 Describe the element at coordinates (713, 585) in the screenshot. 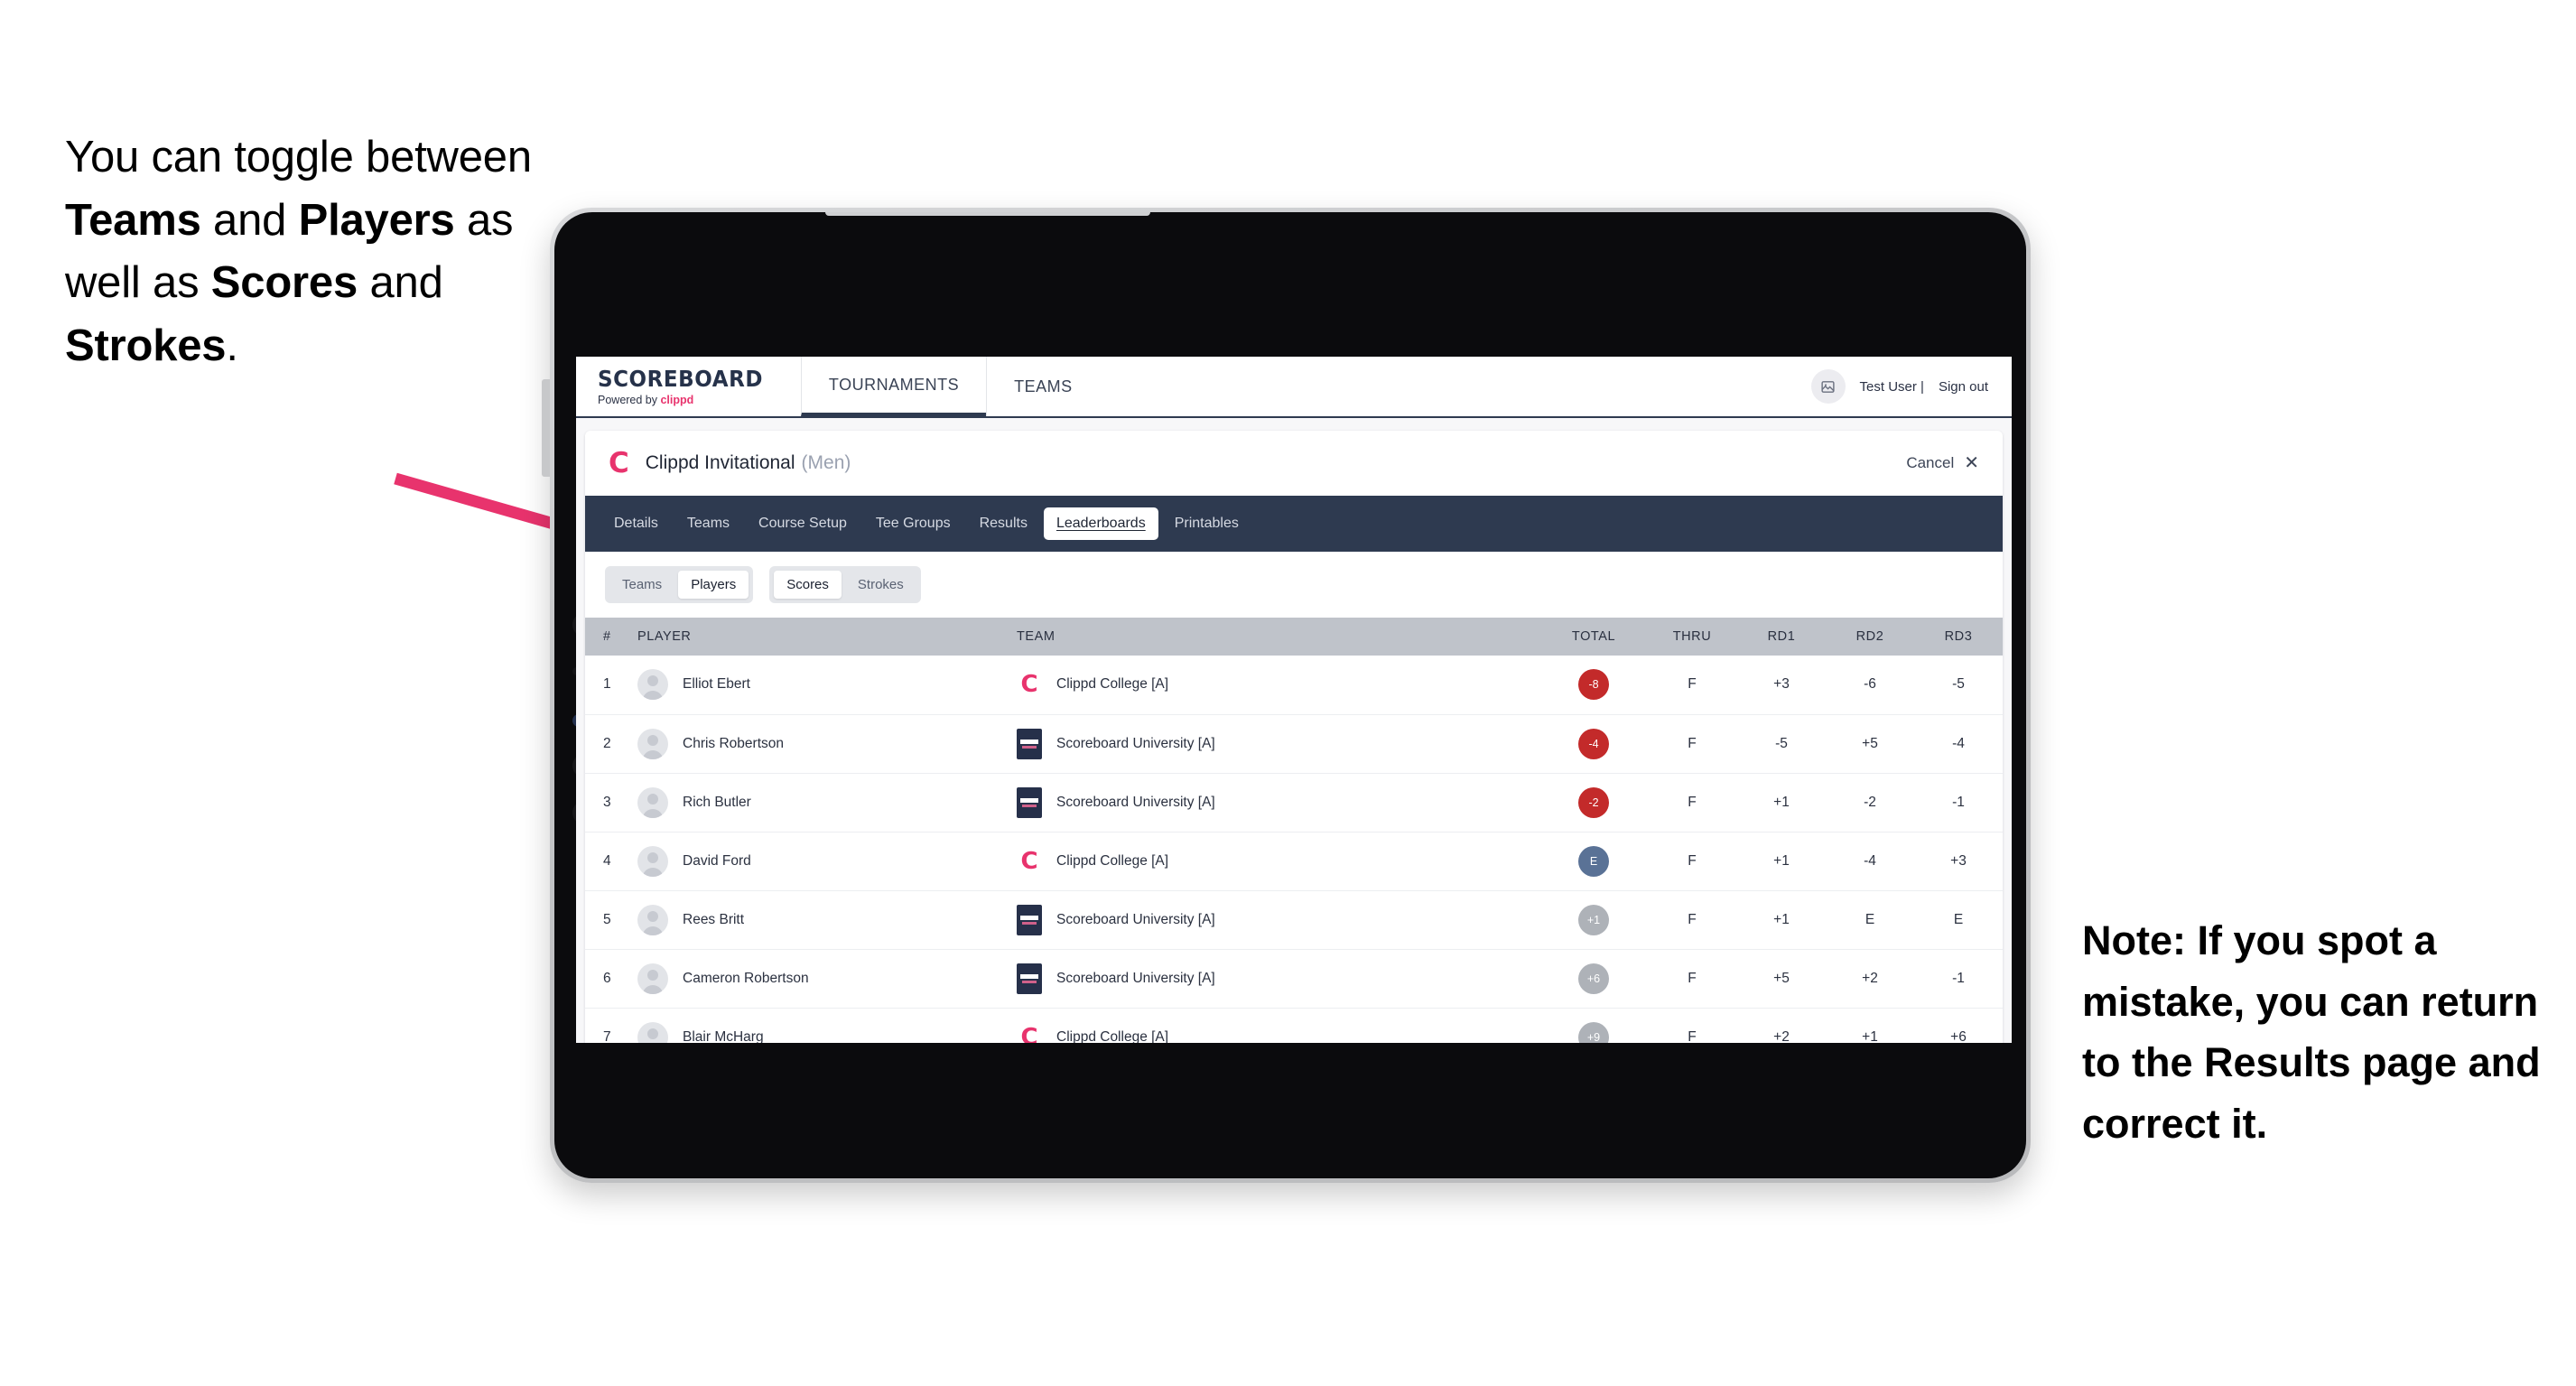

I see `toggle-players: Players` at that location.